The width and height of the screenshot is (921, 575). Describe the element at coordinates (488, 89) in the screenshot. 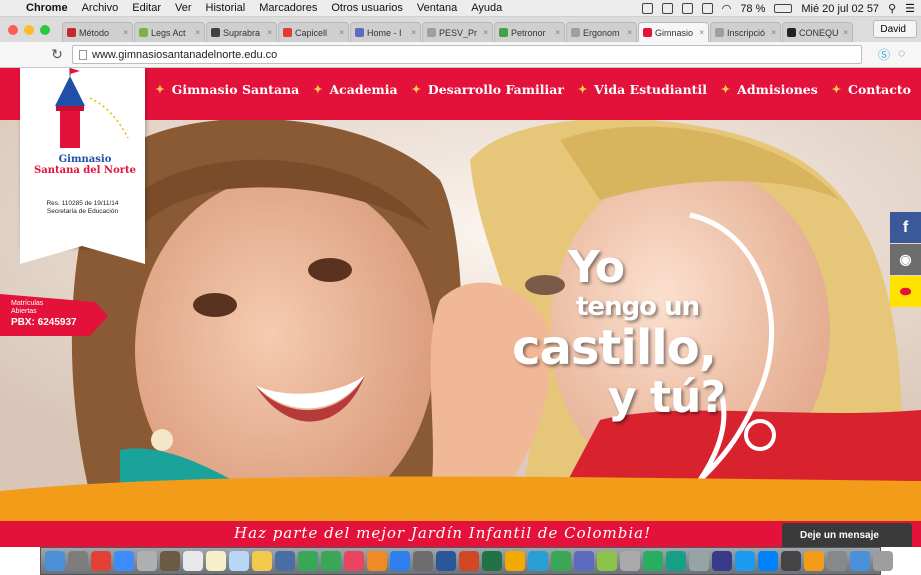

I see `nav-item-3: ✦ Desarrollo Familiar` at that location.